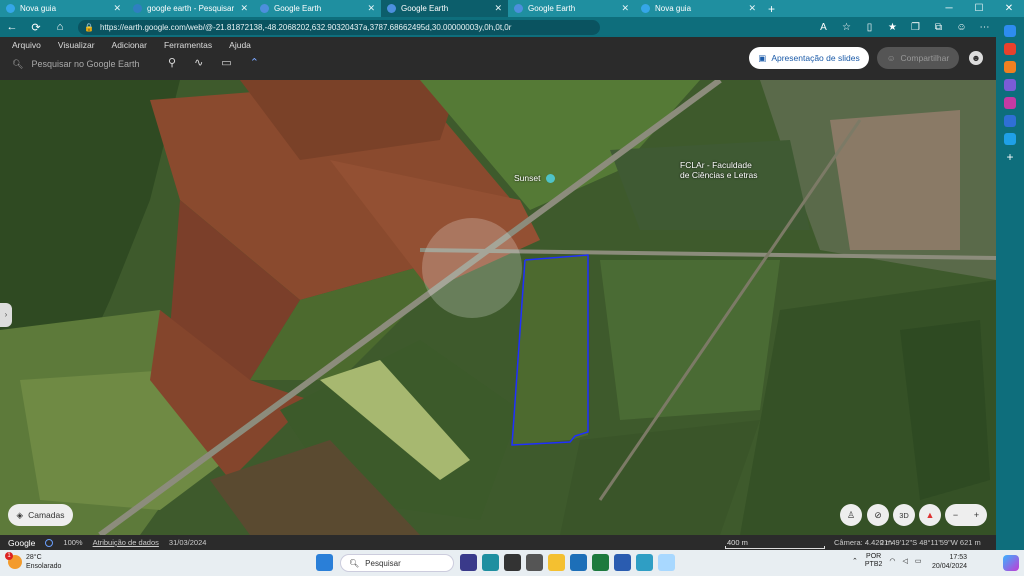 This screenshot has width=1024, height=576. Describe the element at coordinates (126, 542) in the screenshot. I see `data-attribution-link: Atribuição de dados` at that location.